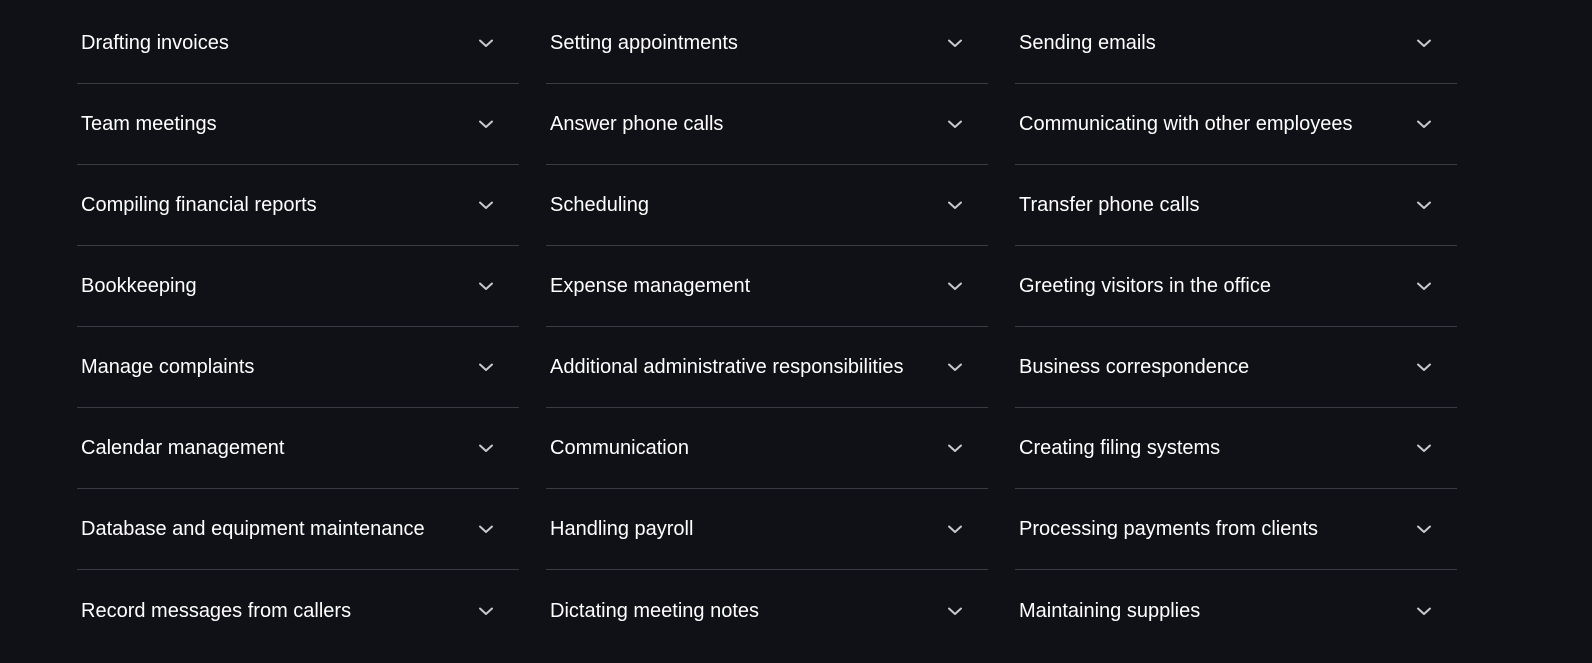 The width and height of the screenshot is (1592, 663). What do you see at coordinates (253, 529) in the screenshot?
I see `accordion-item-label: Database and equipment maintenance` at bounding box center [253, 529].